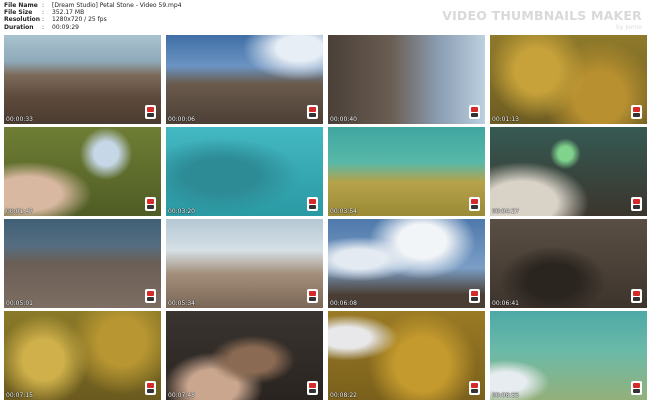 This screenshot has height=402, width=650. I want to click on thumbnail-timestamp: 00:08:55, so click(505, 395).